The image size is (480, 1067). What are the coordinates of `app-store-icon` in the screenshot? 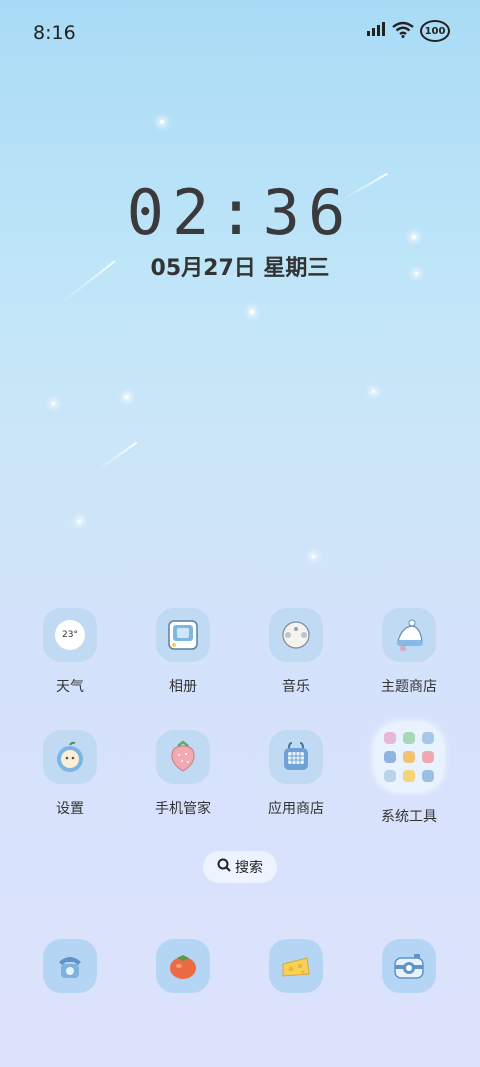 It's located at (296, 757).